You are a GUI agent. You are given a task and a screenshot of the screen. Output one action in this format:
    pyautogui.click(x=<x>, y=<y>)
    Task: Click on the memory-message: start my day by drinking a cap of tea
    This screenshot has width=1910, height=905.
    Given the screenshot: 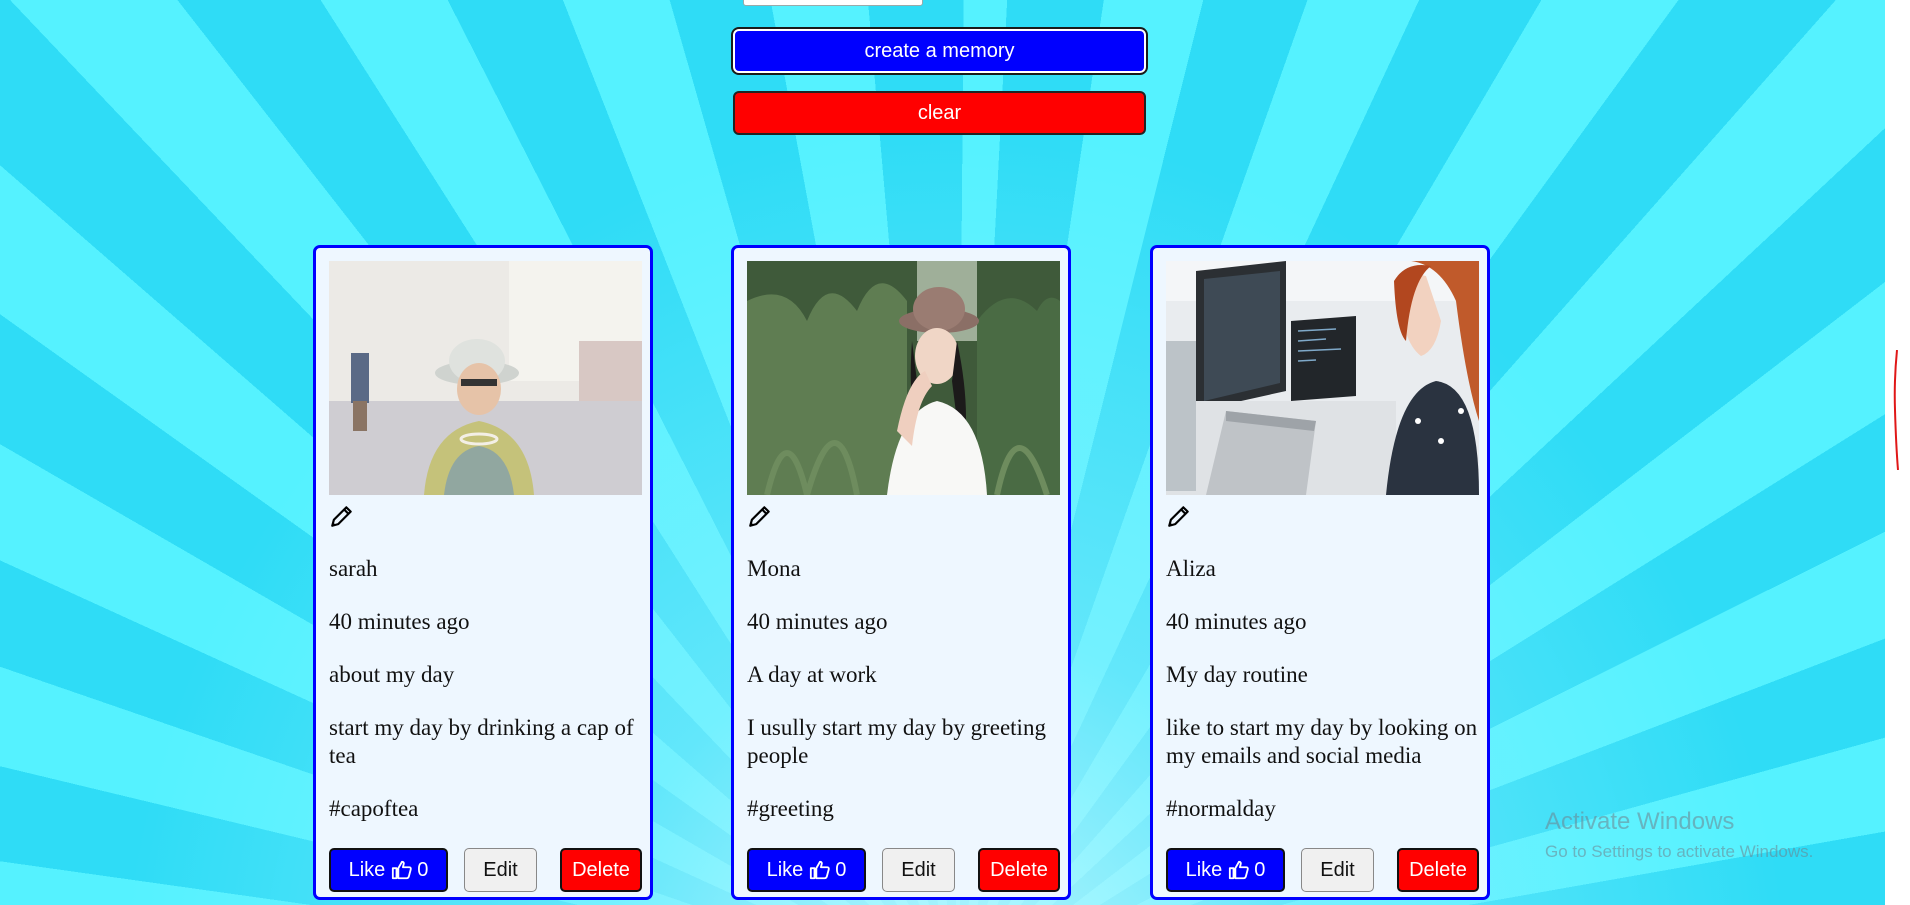 What is the action you would take?
    pyautogui.click(x=481, y=741)
    